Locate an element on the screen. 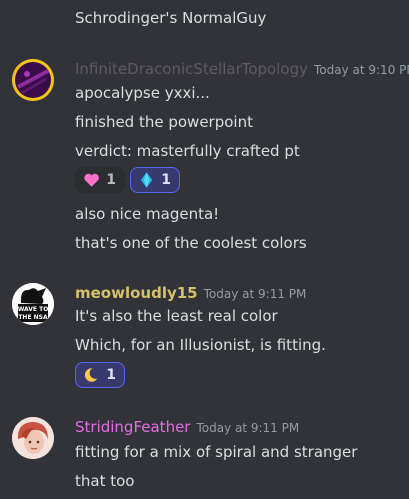  message-text: fitting for a mix of spiral and stranger is located at coordinates (216, 452).